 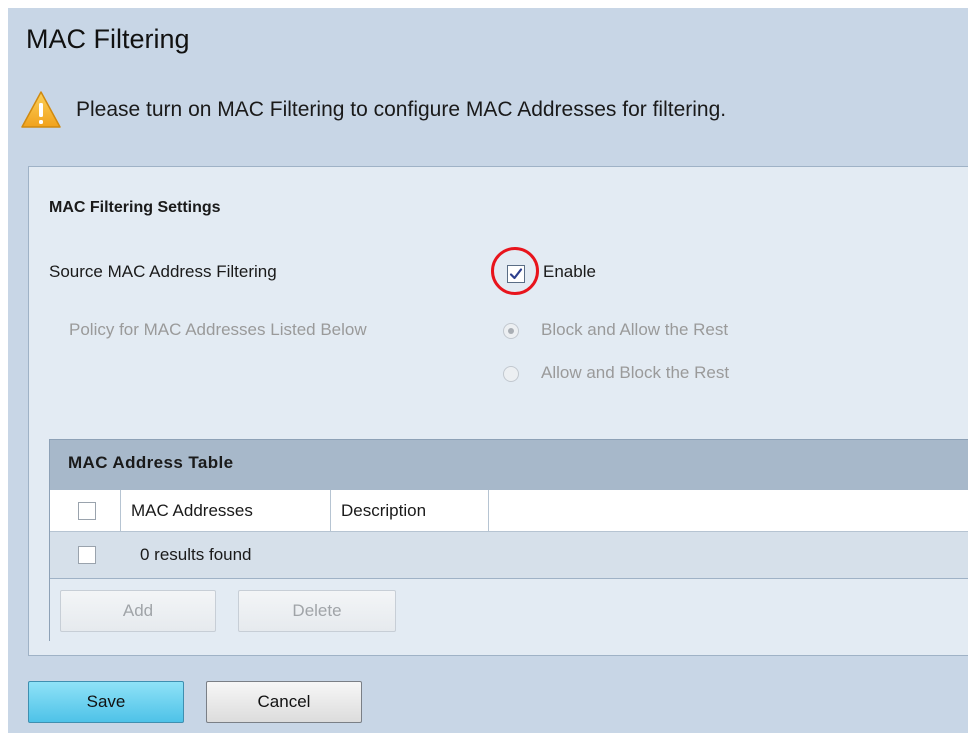 I want to click on column-description-label: Description, so click(x=384, y=510).